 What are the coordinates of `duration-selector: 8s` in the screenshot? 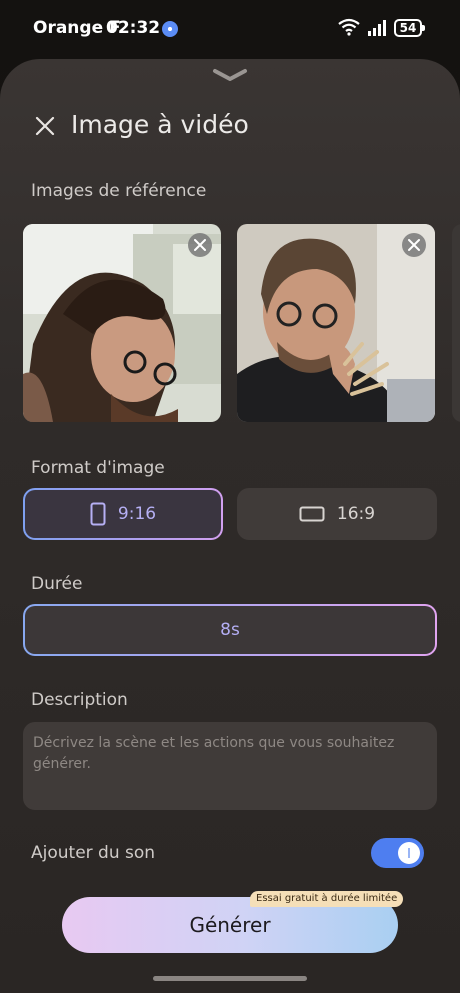 It's located at (230, 630).